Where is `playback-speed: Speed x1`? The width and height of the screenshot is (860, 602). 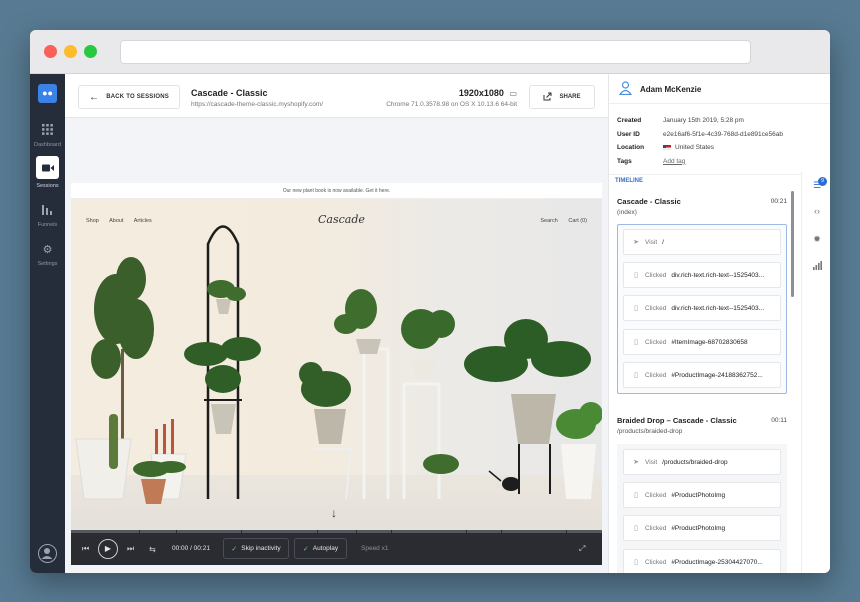 playback-speed: Speed x1 is located at coordinates (374, 549).